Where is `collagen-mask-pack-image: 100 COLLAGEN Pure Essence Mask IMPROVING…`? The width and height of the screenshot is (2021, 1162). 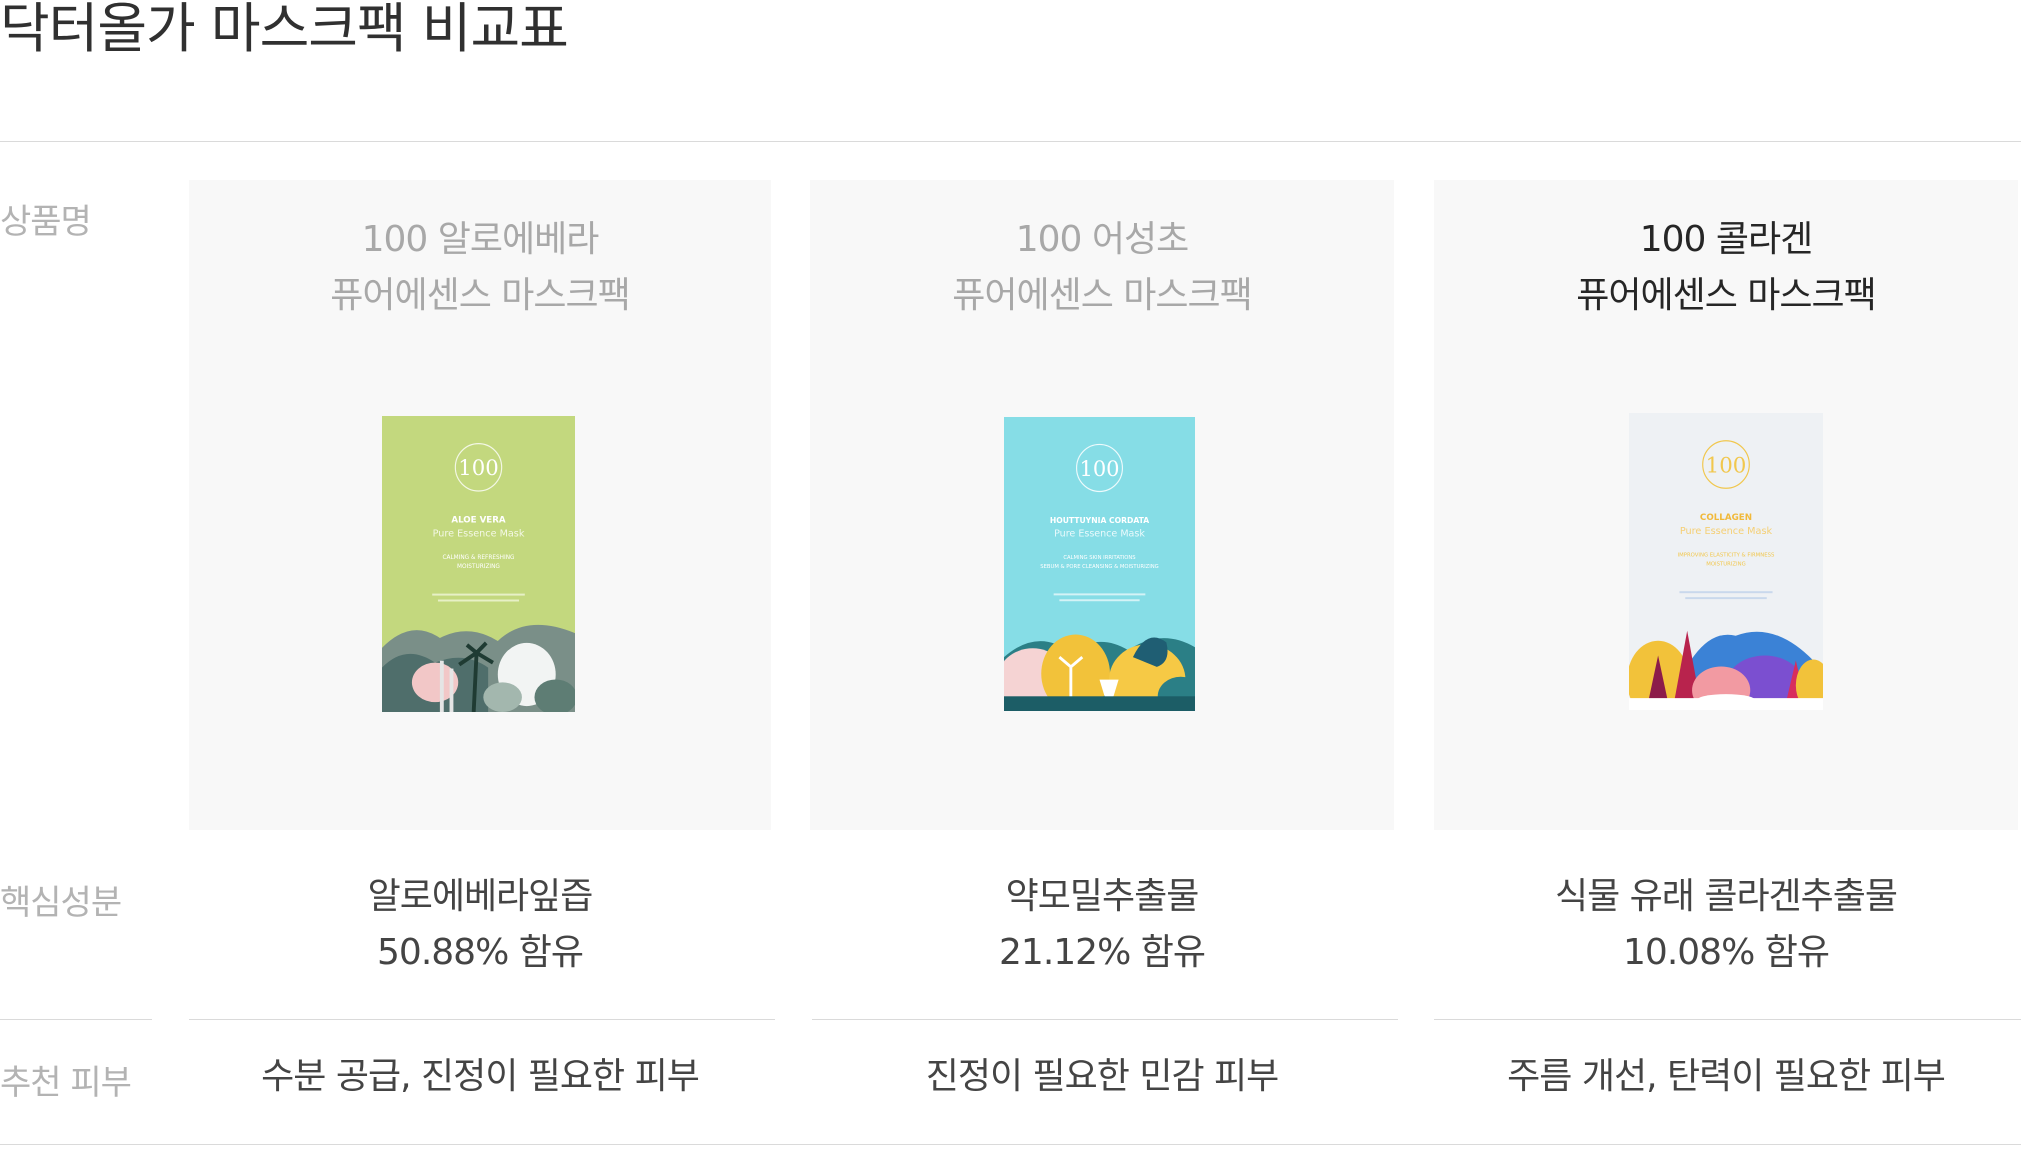
collagen-mask-pack-image: 100 COLLAGEN Pure Essence Mask IMPROVING… is located at coordinates (1726, 561).